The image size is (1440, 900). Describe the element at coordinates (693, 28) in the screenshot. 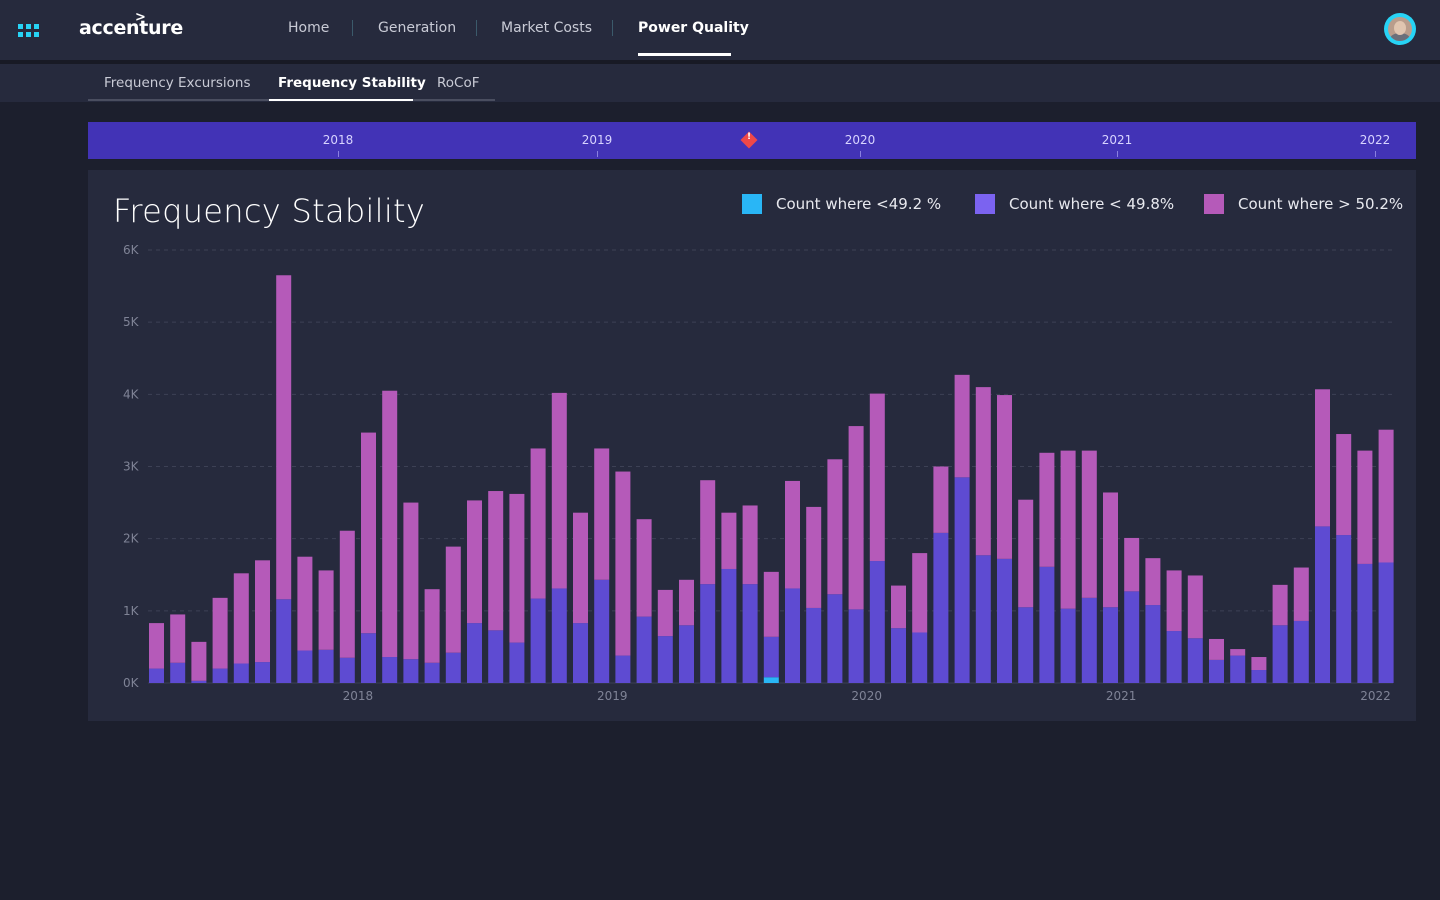

I see `nav-item-power-quality: Power Quality` at that location.